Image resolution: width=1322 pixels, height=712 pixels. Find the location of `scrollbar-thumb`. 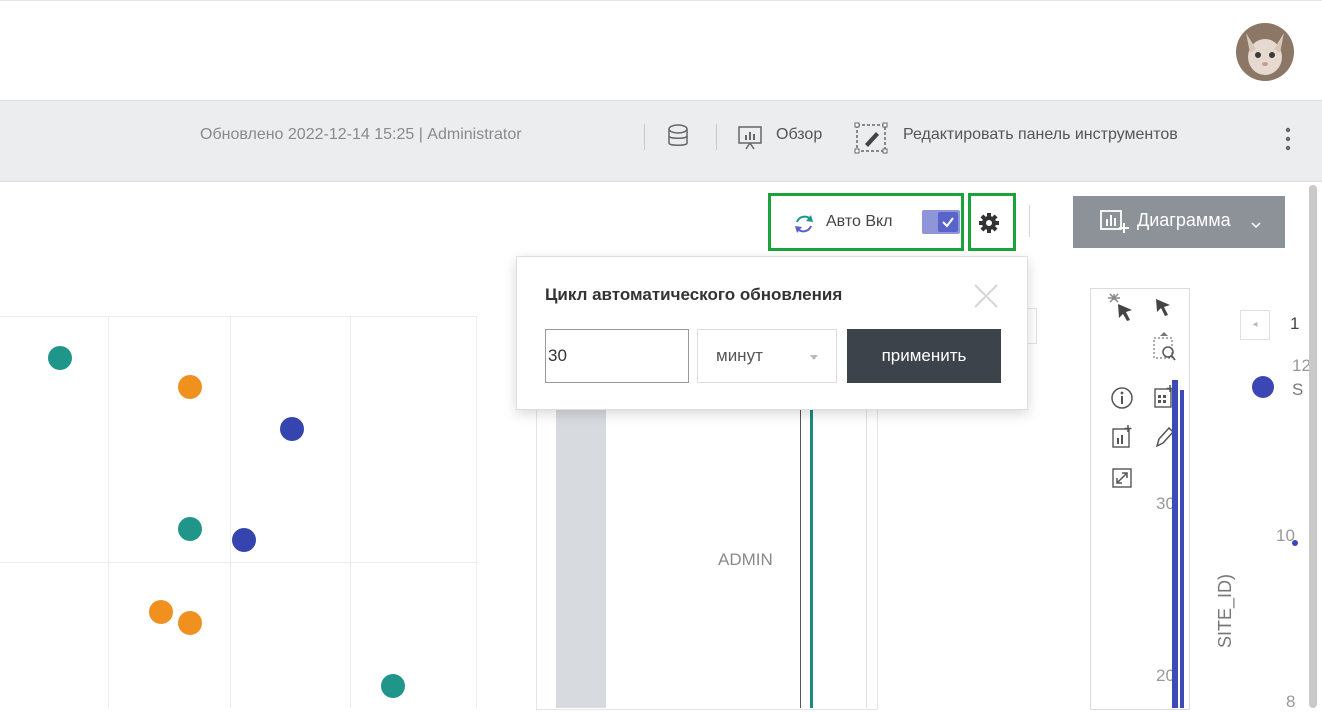

scrollbar-thumb is located at coordinates (1313, 446).